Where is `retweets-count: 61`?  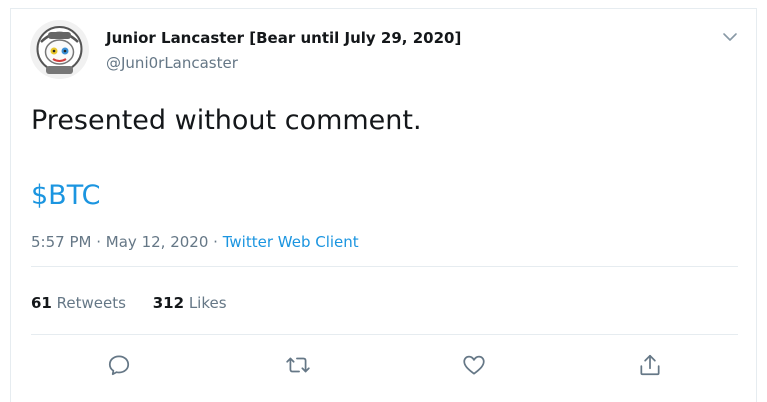
retweets-count: 61 is located at coordinates (41, 303).